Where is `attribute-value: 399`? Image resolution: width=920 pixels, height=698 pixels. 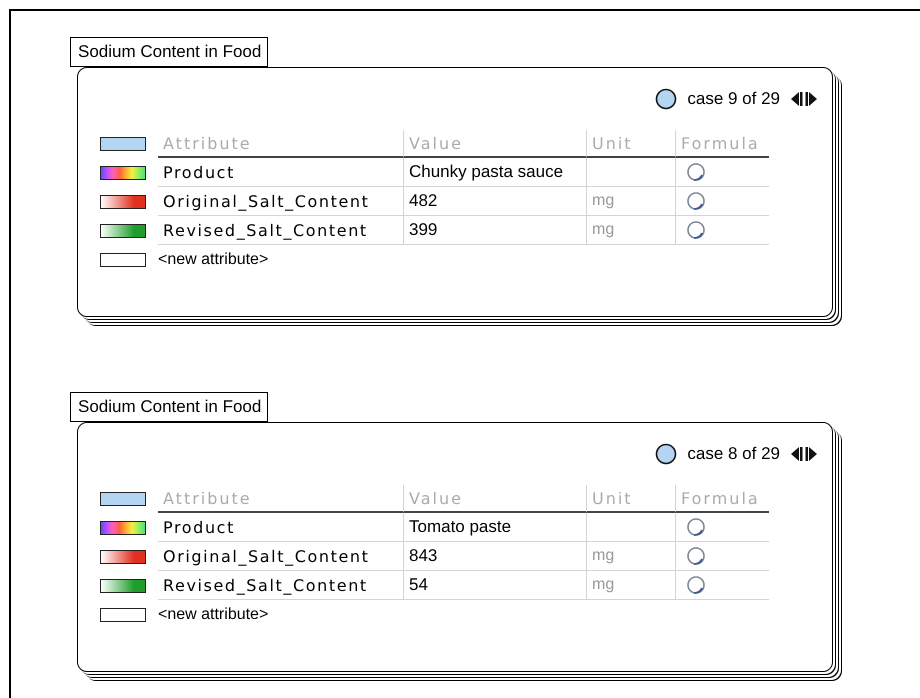 attribute-value: 399 is located at coordinates (494, 230).